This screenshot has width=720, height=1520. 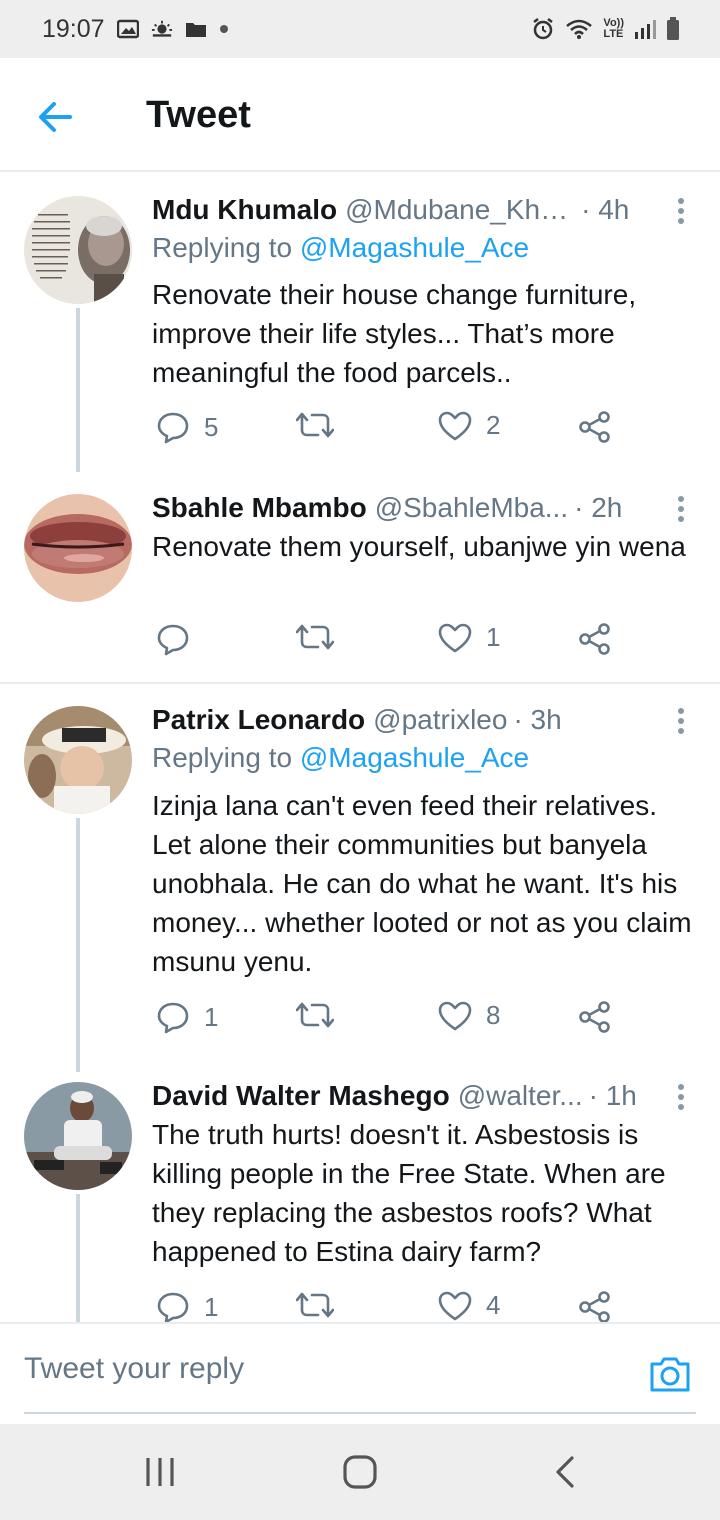 I want to click on like-count: 1, so click(x=493, y=637).